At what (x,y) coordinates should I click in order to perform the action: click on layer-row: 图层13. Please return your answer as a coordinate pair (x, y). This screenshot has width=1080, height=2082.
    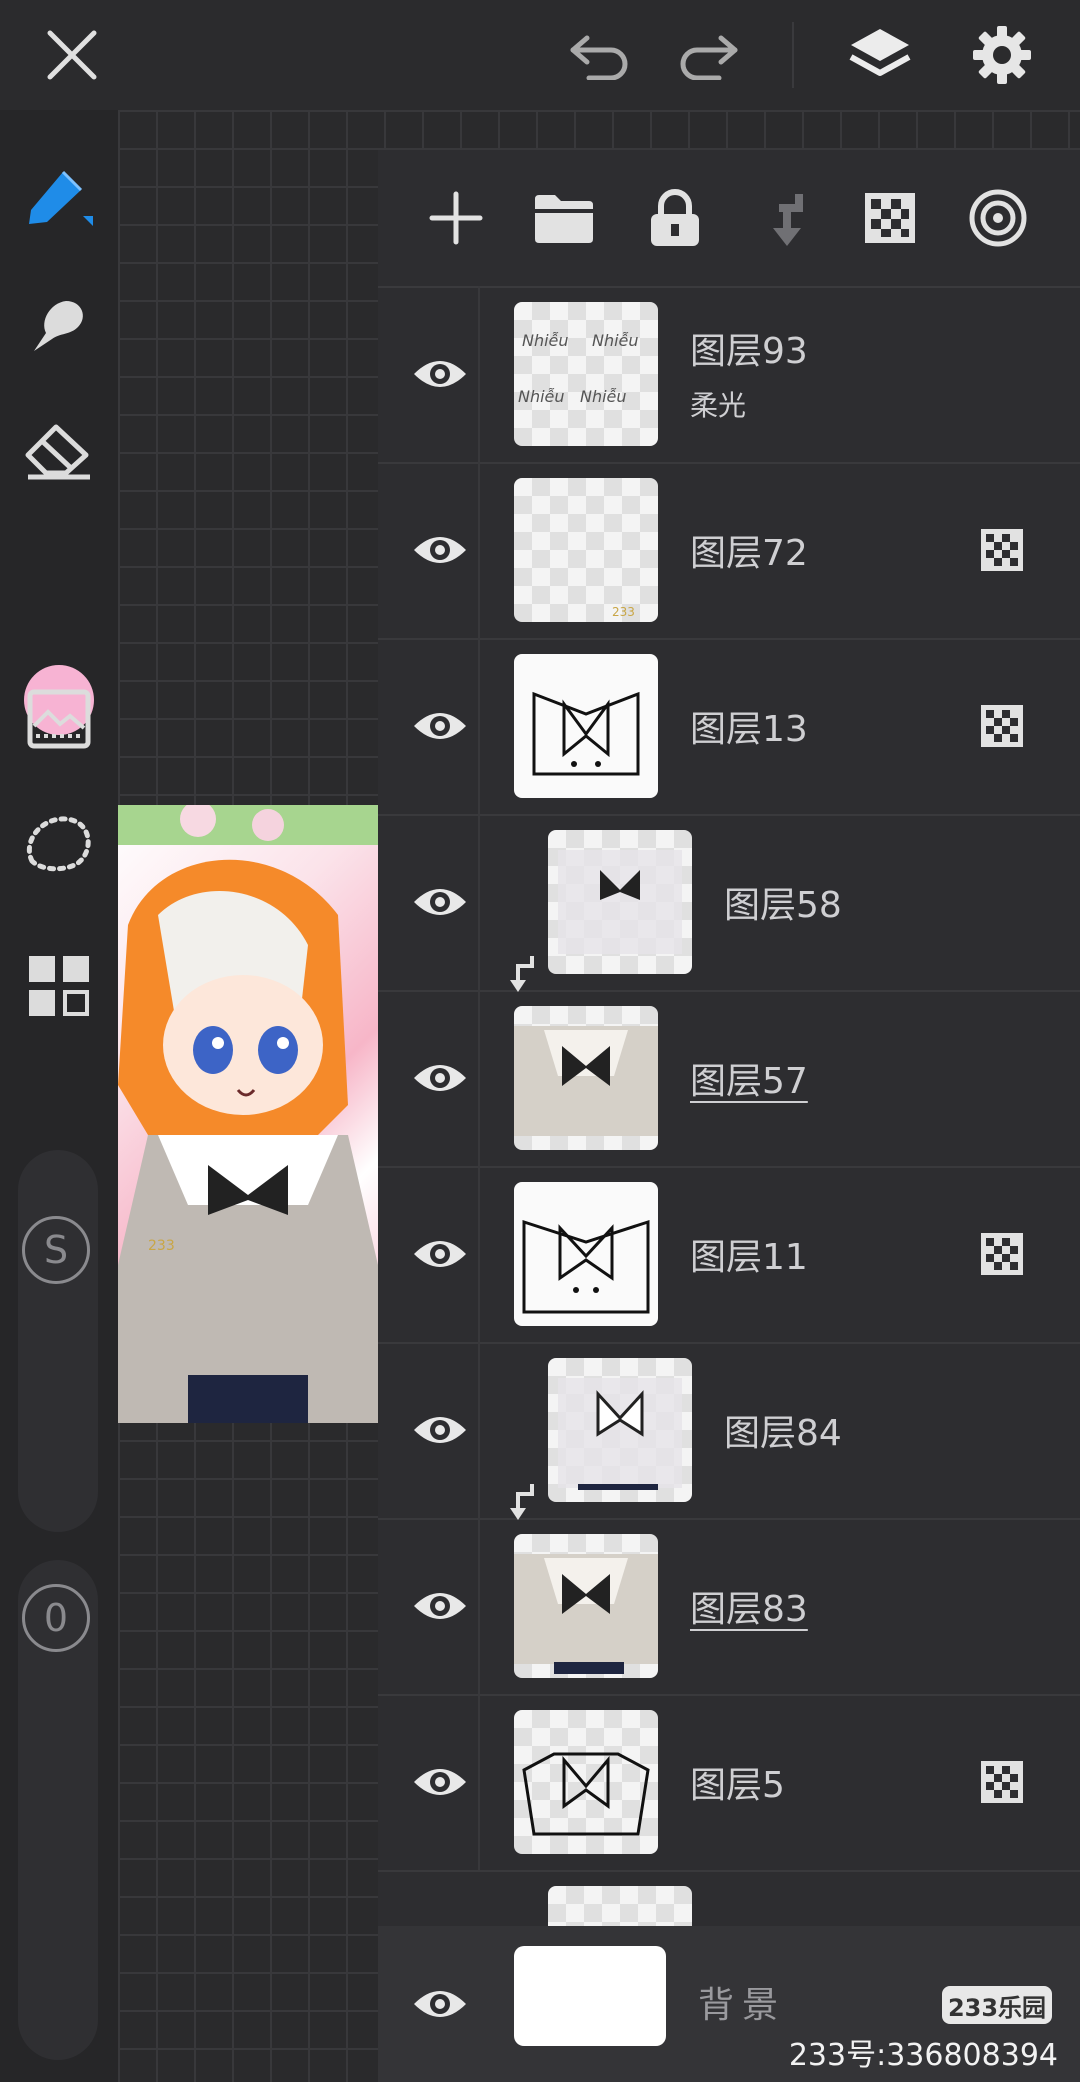
    Looking at the image, I should click on (729, 727).